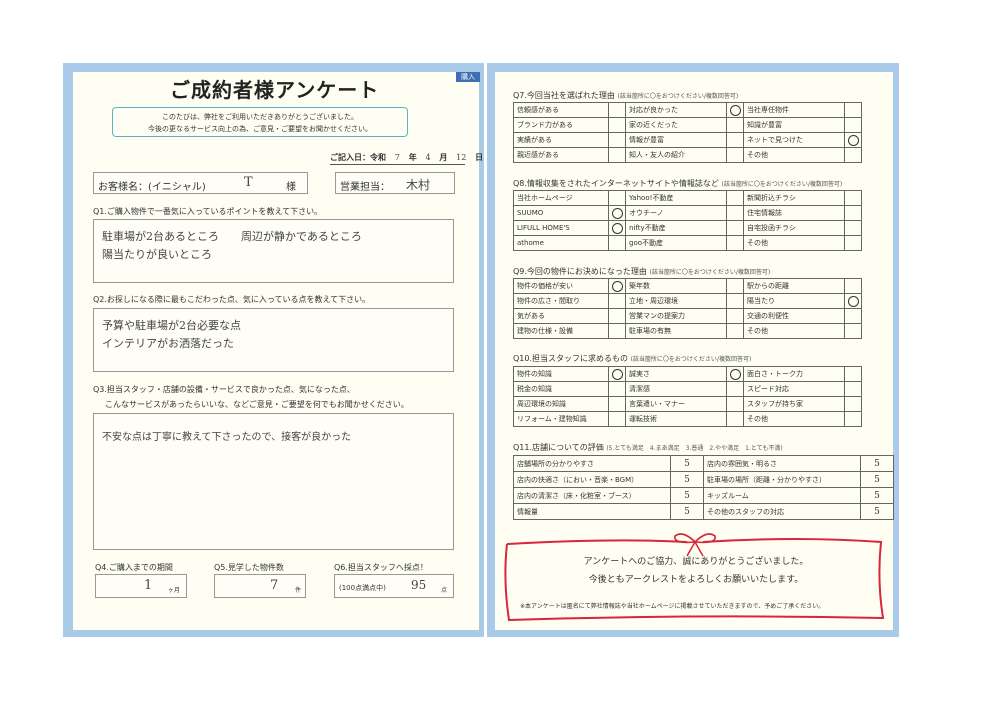  Describe the element at coordinates (232, 299) in the screenshot. I see `q2-label: Q2.お探しになる際に最もこだわった点、気に入っている点を教えて下さい。` at that location.